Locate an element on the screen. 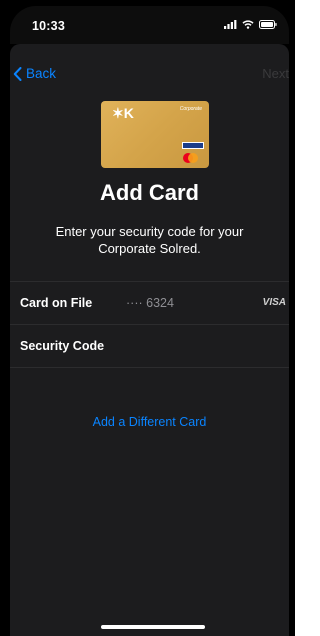 This screenshot has width=320, height=636. next-button: Next is located at coordinates (275, 73).